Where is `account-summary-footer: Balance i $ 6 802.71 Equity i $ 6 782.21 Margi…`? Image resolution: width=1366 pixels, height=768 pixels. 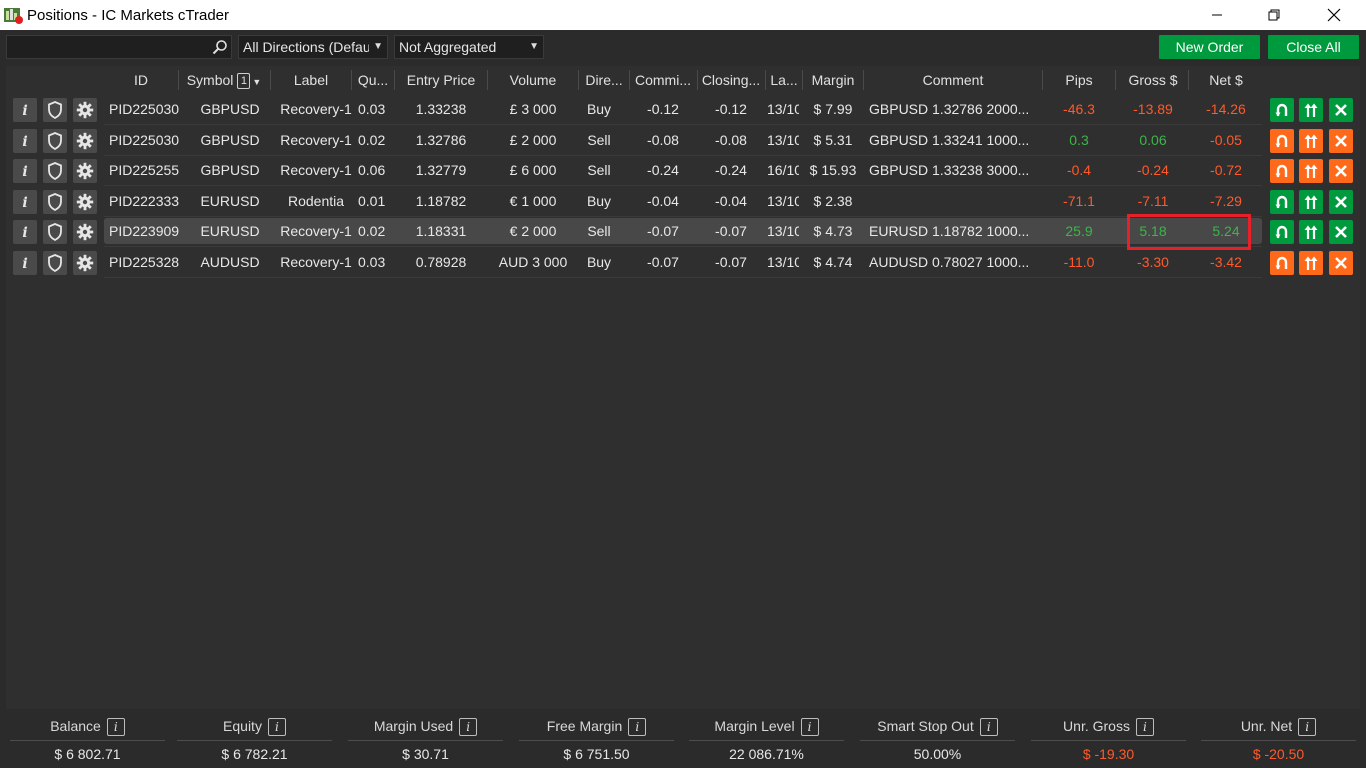 account-summary-footer: Balance i $ 6 802.71 Equity i $ 6 782.21 Margi… is located at coordinates (683, 740).